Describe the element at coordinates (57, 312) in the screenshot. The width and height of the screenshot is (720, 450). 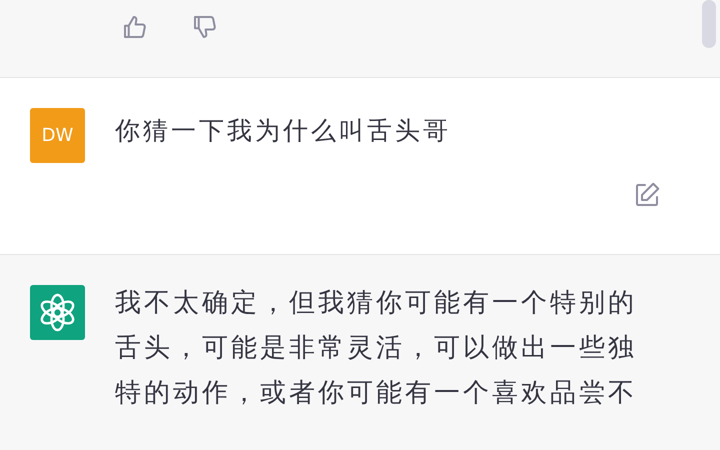
I see `assistant-logo-icon` at that location.